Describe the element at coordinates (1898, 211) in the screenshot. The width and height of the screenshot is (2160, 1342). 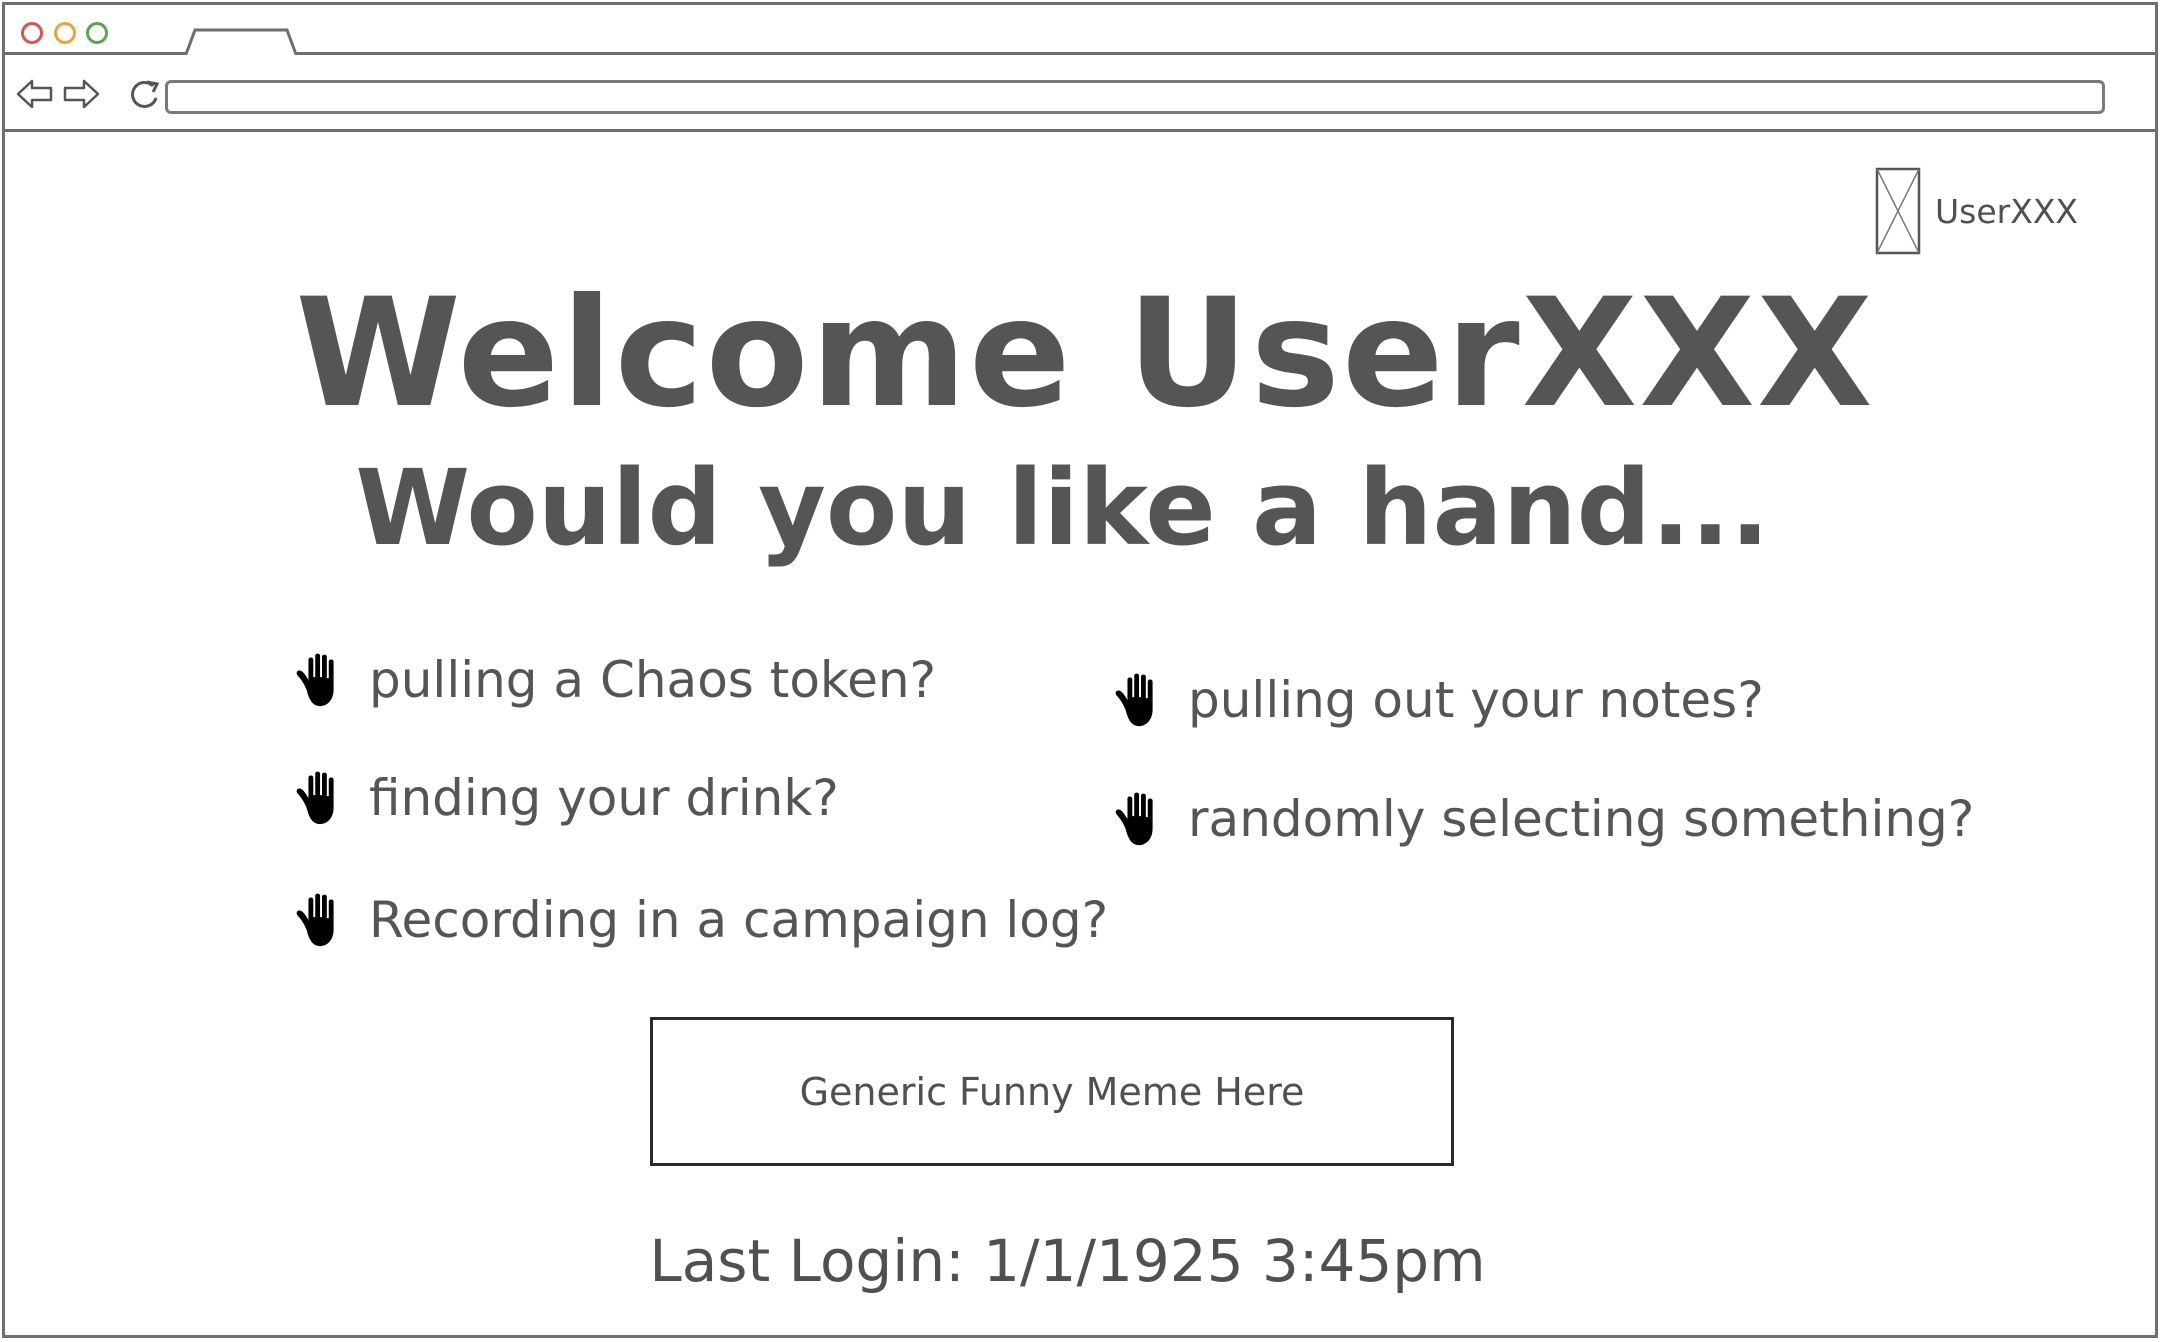
I see `image-placeholder-icon` at that location.